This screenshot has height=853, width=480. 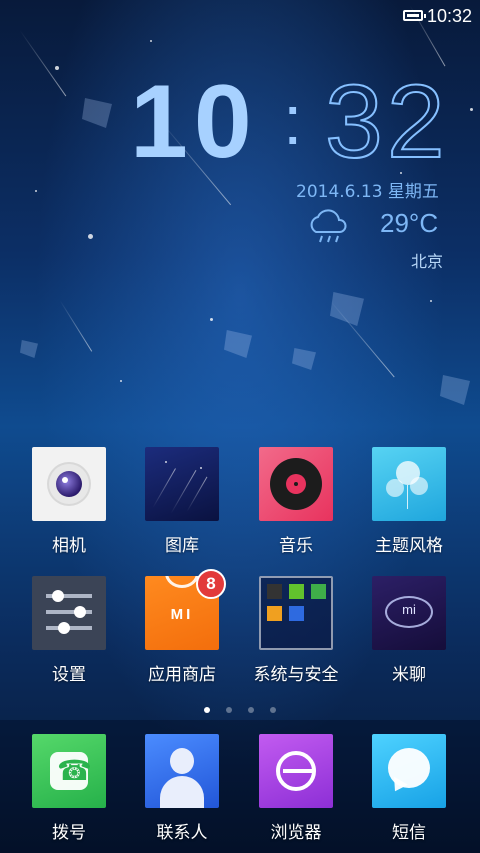 I want to click on app-gallery: 图库, so click(x=182, y=501).